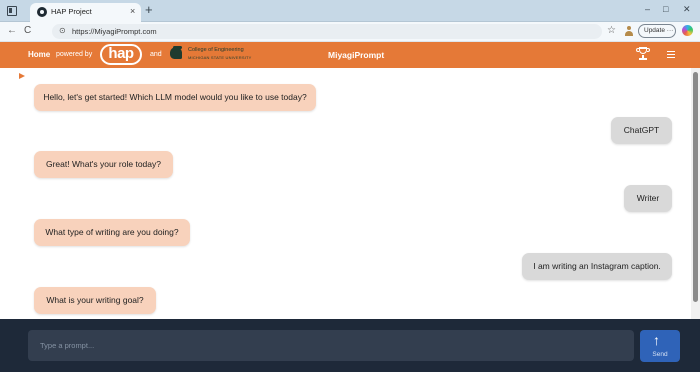 The width and height of the screenshot is (700, 372). Describe the element at coordinates (643, 54) in the screenshot. I see `trophy-icon` at that location.